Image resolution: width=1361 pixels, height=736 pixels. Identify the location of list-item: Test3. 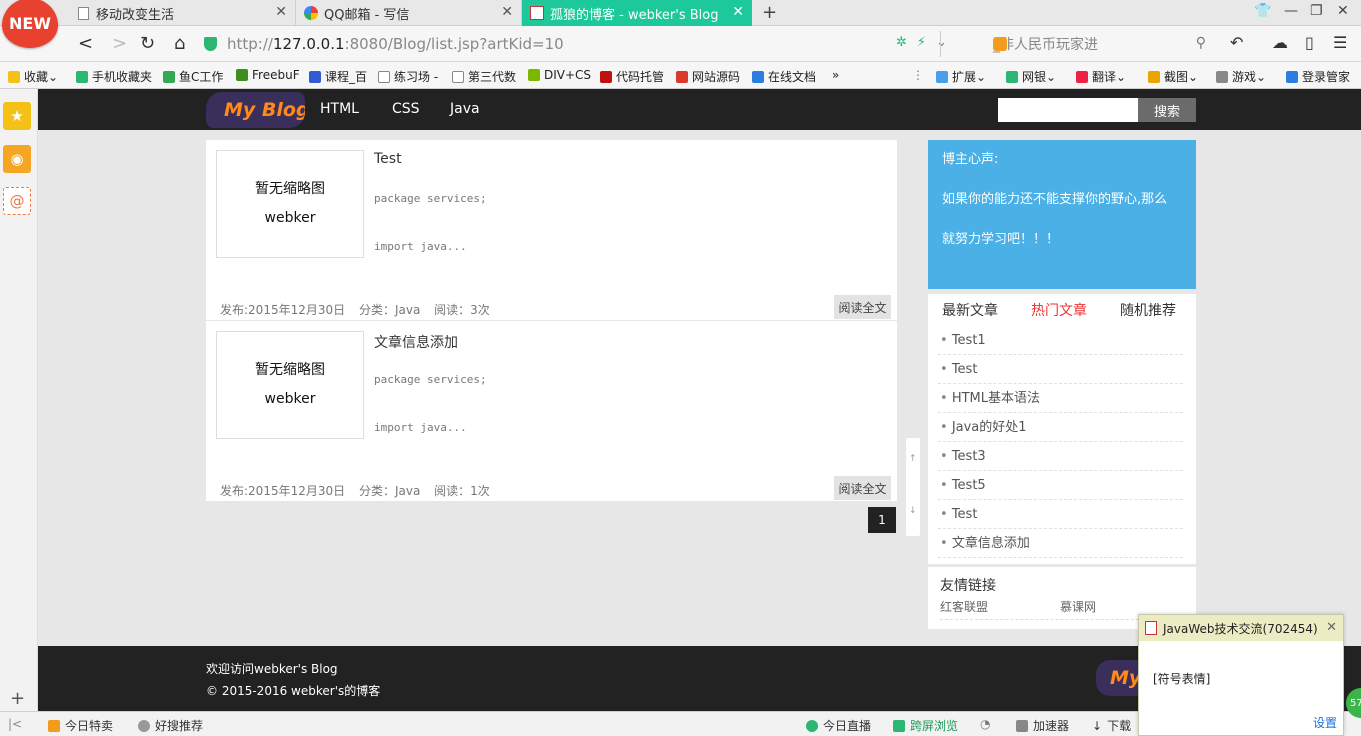
(1060, 456).